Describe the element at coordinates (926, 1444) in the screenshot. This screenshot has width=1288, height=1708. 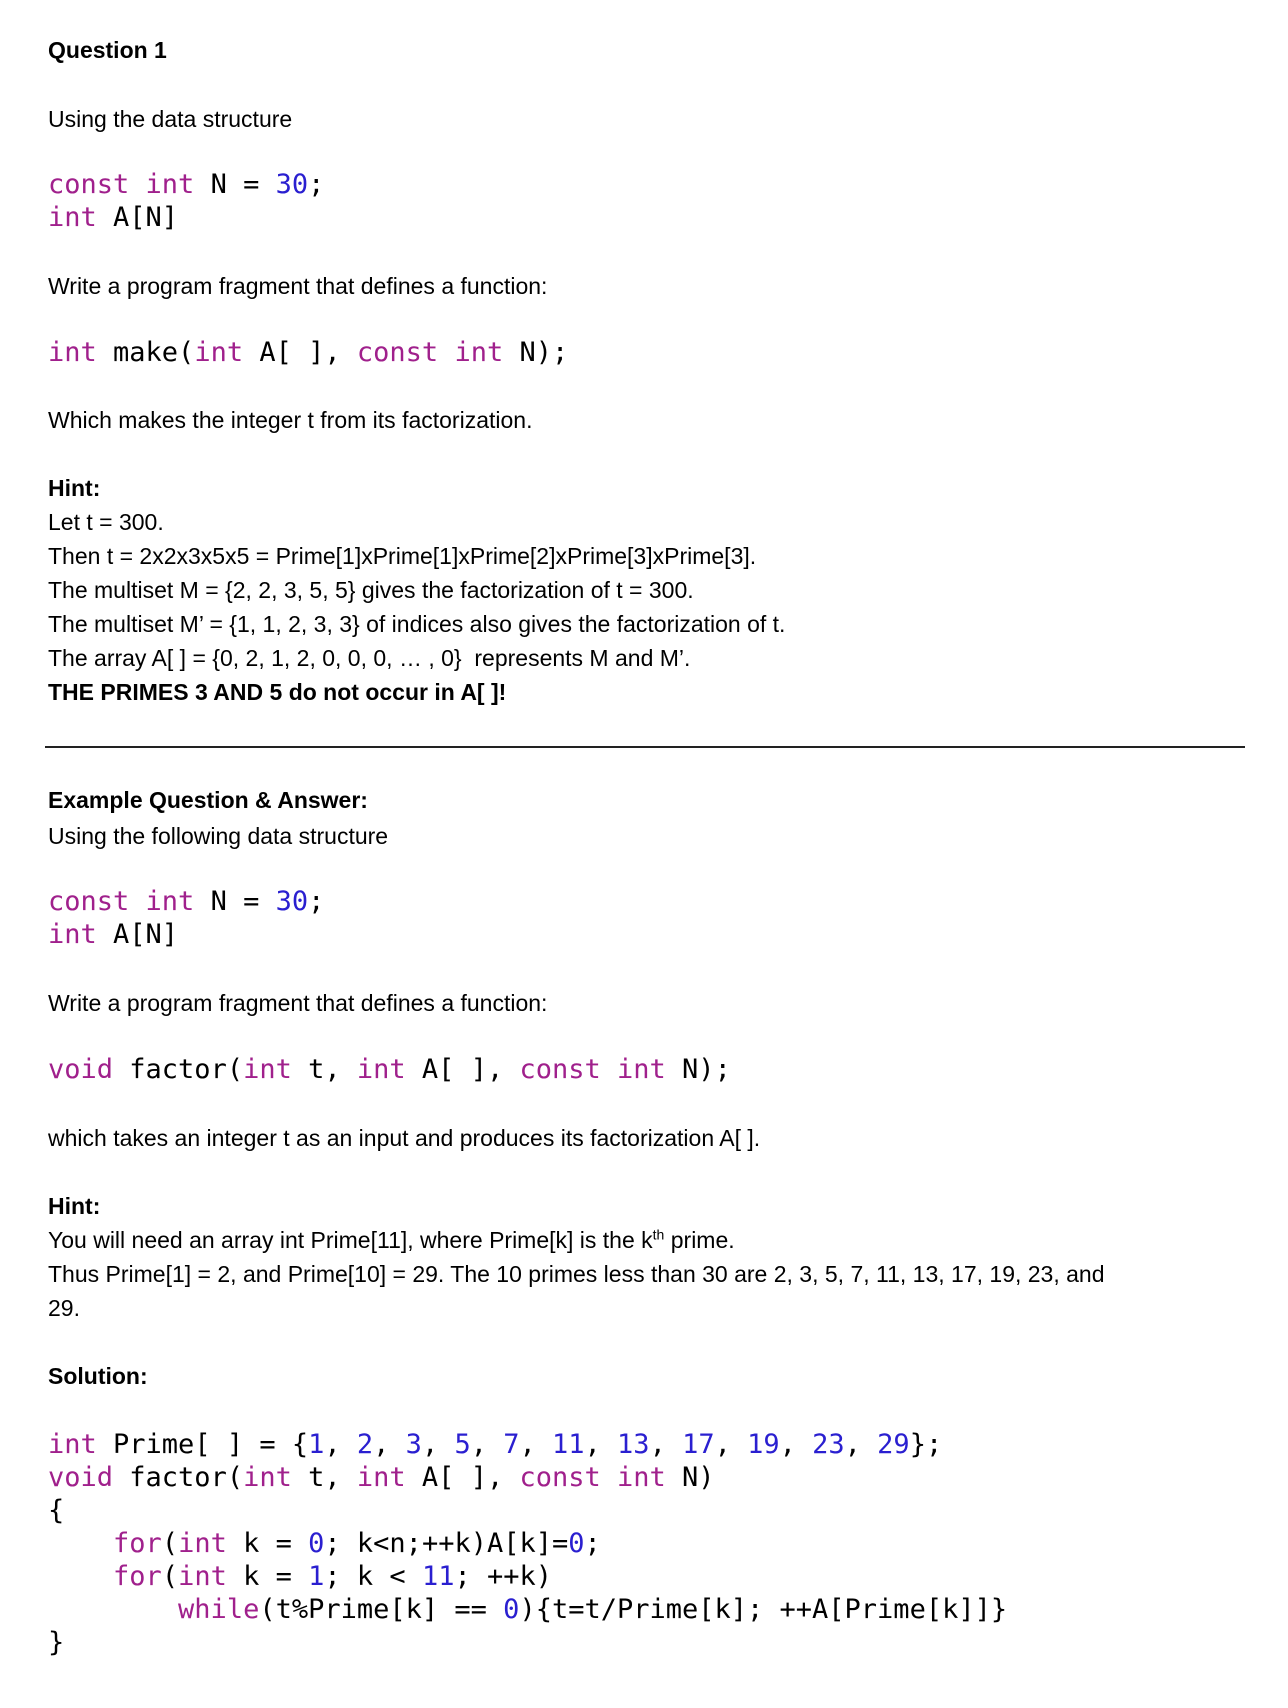
I see `code-text: };` at that location.